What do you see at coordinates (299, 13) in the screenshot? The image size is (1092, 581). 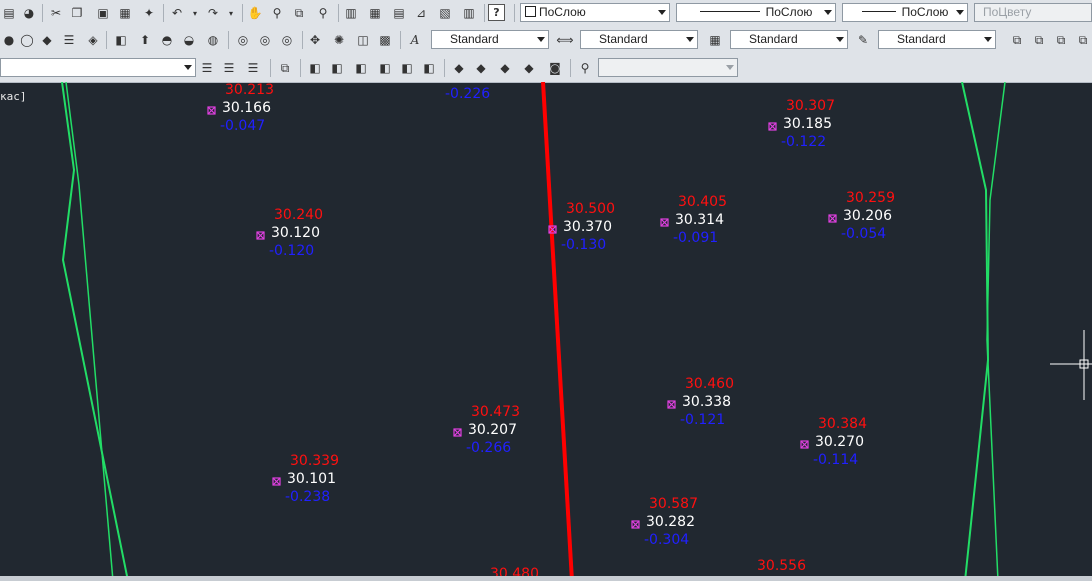 I see `zoom-window-icon: ⧉` at bounding box center [299, 13].